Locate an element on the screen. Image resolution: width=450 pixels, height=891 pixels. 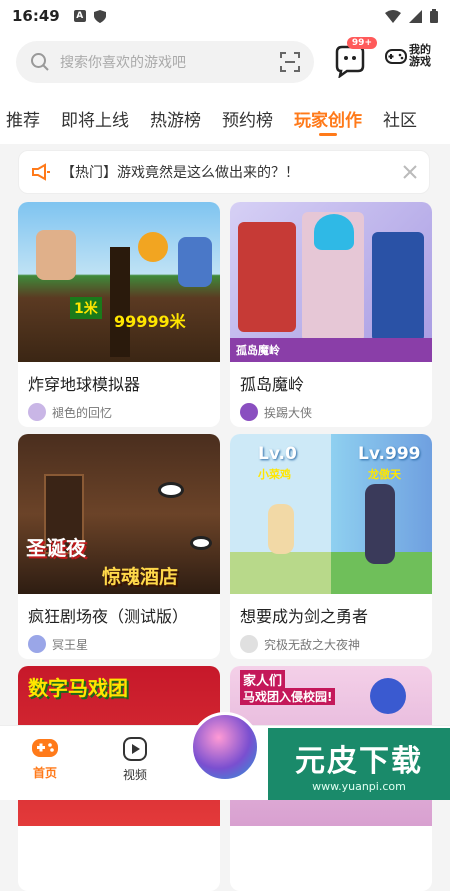
thumbnail-caption: 小菜鸡 is located at coordinates (274, 474).